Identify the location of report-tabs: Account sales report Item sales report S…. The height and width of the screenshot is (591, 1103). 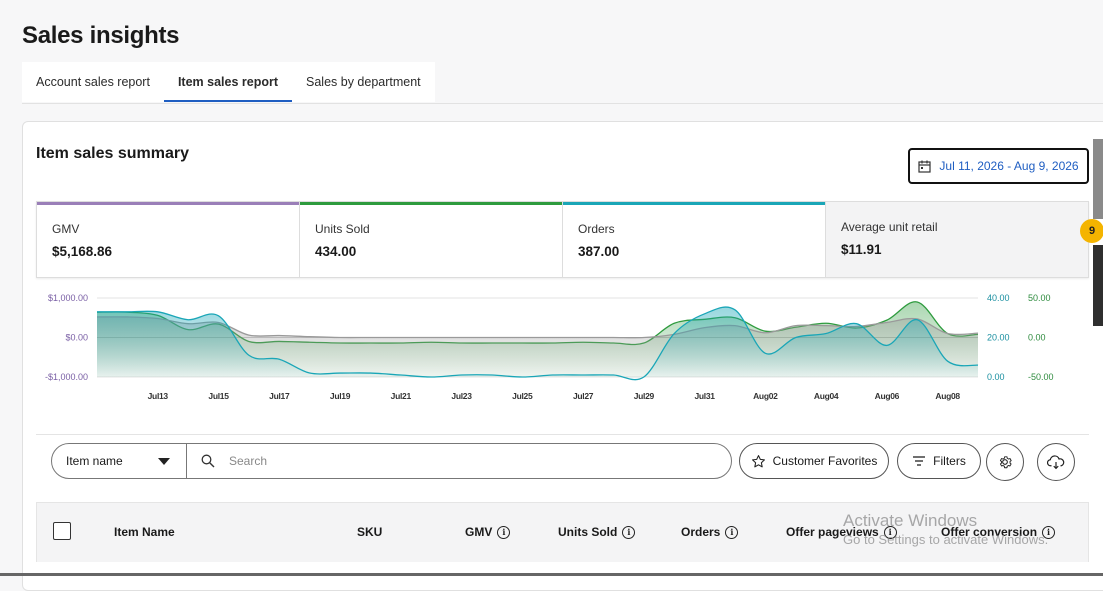
(228, 82).